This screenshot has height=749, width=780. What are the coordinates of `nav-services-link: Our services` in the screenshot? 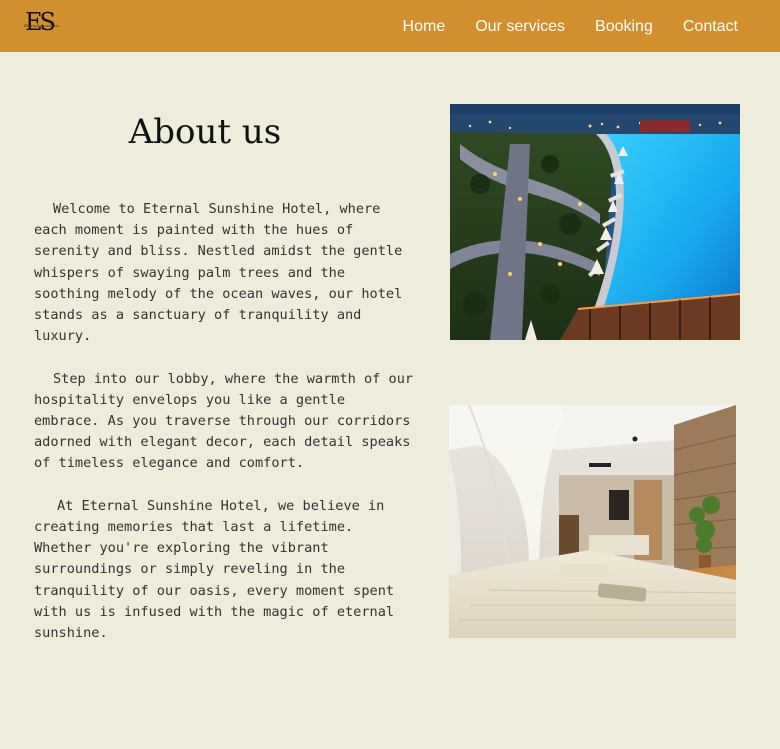 It's located at (520, 27).